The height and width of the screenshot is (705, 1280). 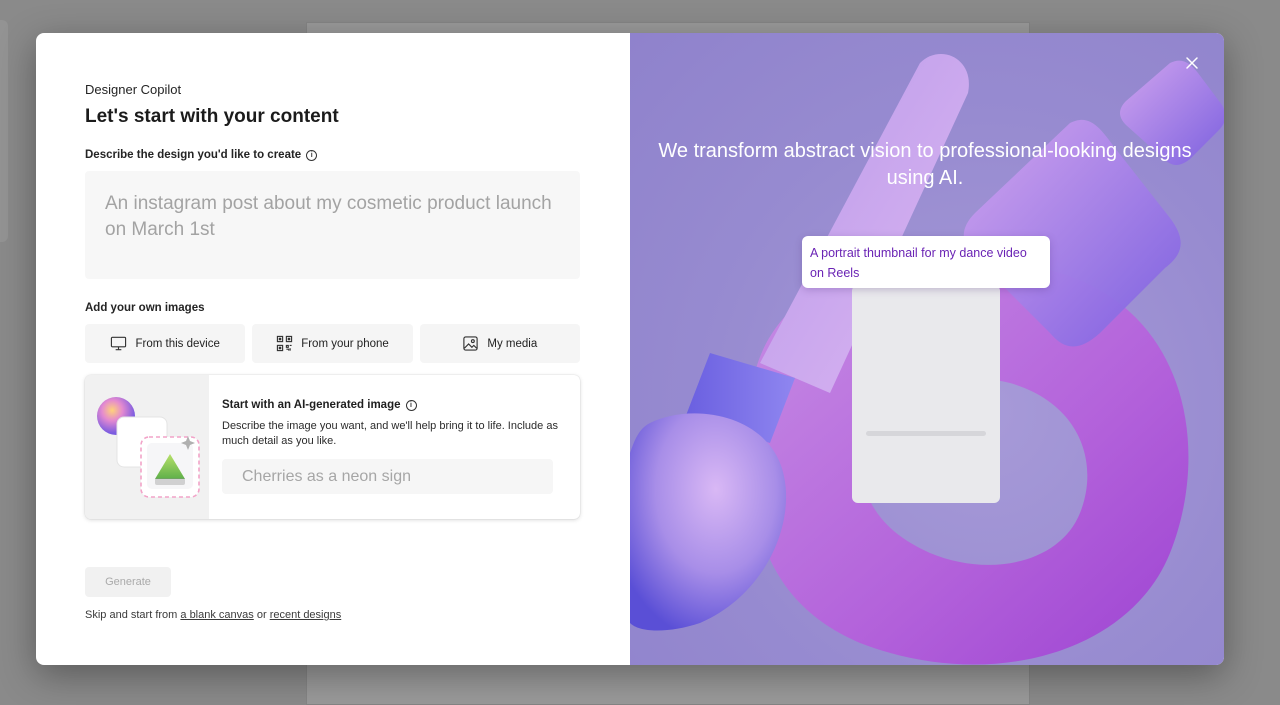 I want to click on qr-code-icon, so click(x=285, y=343).